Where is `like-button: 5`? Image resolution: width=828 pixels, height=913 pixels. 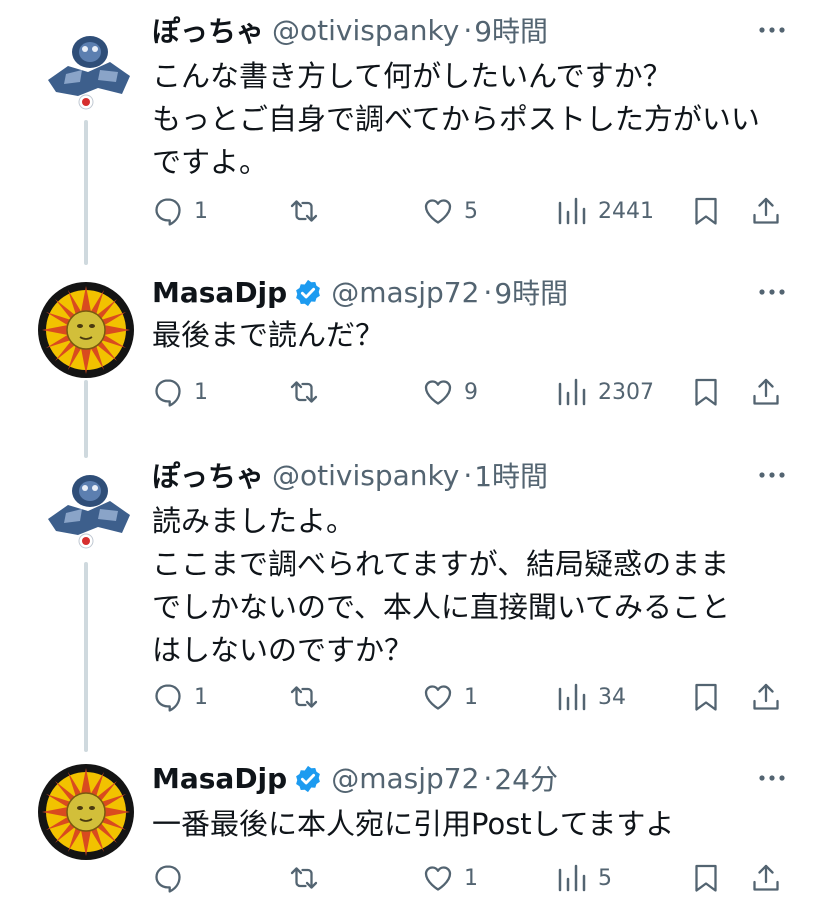 like-button: 5 is located at coordinates (450, 211).